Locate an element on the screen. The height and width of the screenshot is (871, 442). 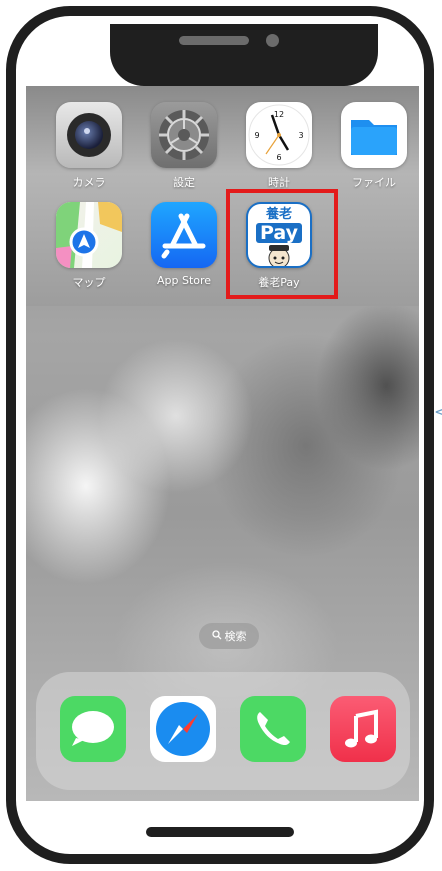
clock-icon: 12 3 6 9 is located at coordinates (279, 135).